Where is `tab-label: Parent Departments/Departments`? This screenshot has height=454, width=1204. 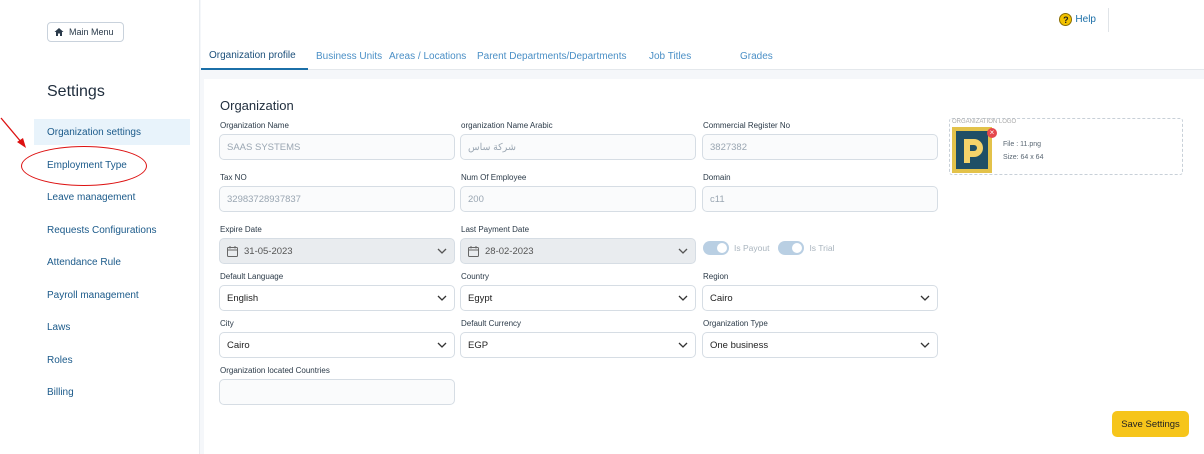 tab-label: Parent Departments/Departments is located at coordinates (552, 56).